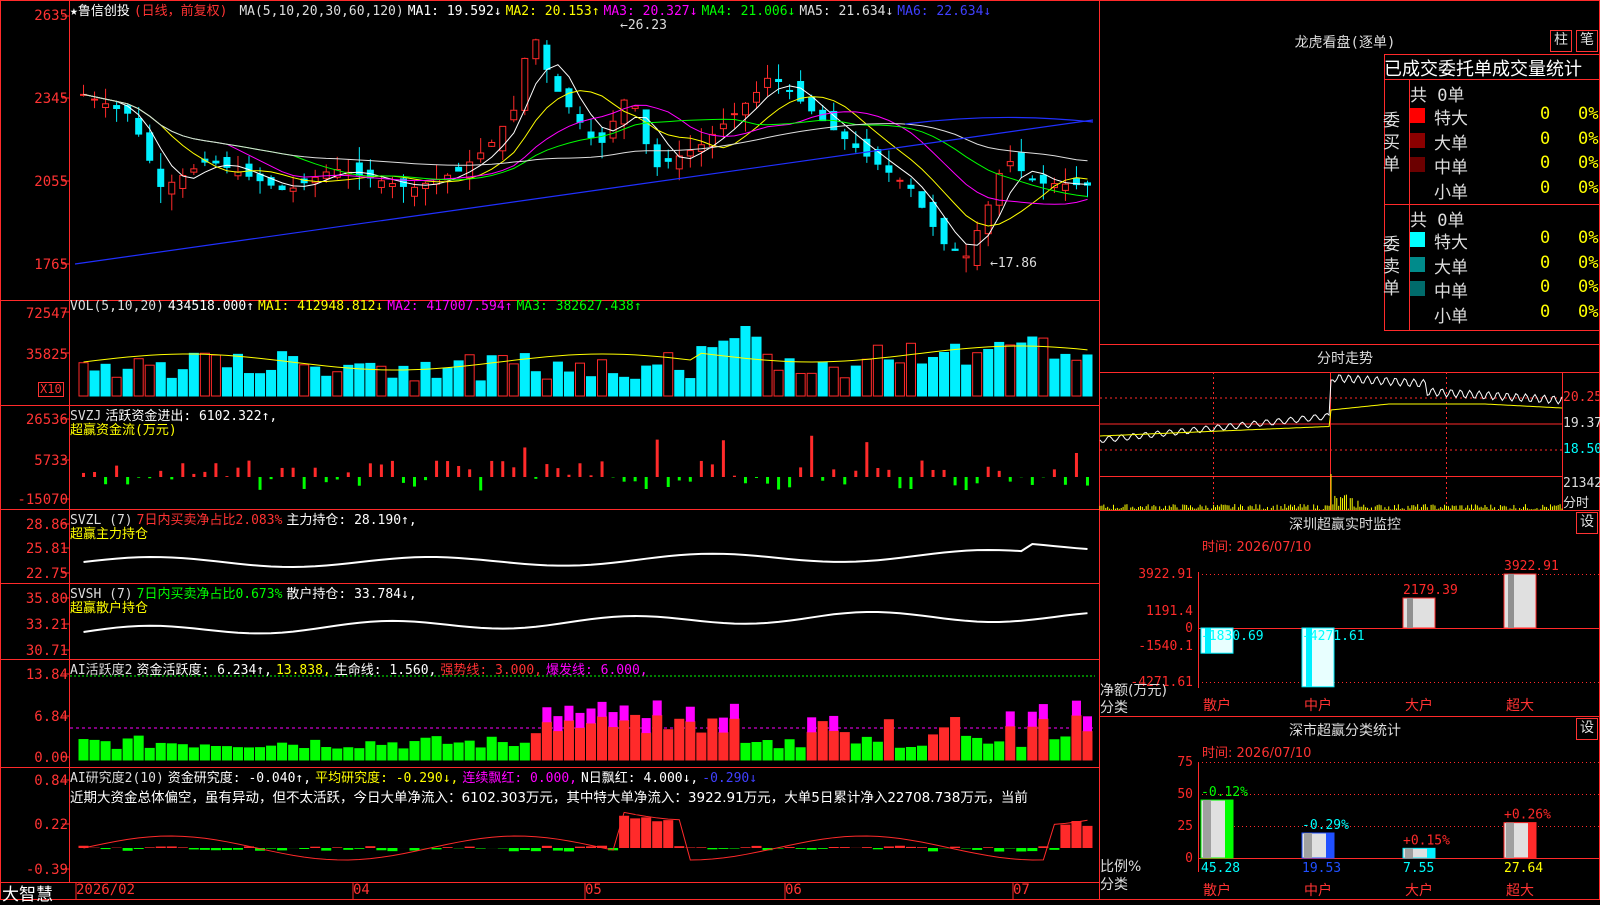 The height and width of the screenshot is (905, 1600). Describe the element at coordinates (1581, 397) in the screenshot. I see `intraday-price-high: 20.25` at that location.